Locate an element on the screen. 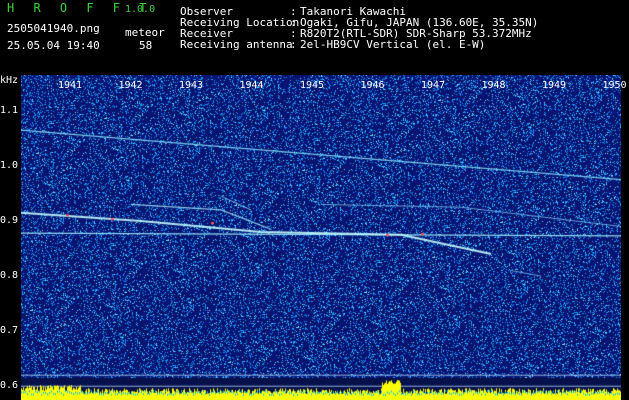 Image resolution: width=629 pixels, height=400 pixels. x-tick-label: 1941 is located at coordinates (70, 85).